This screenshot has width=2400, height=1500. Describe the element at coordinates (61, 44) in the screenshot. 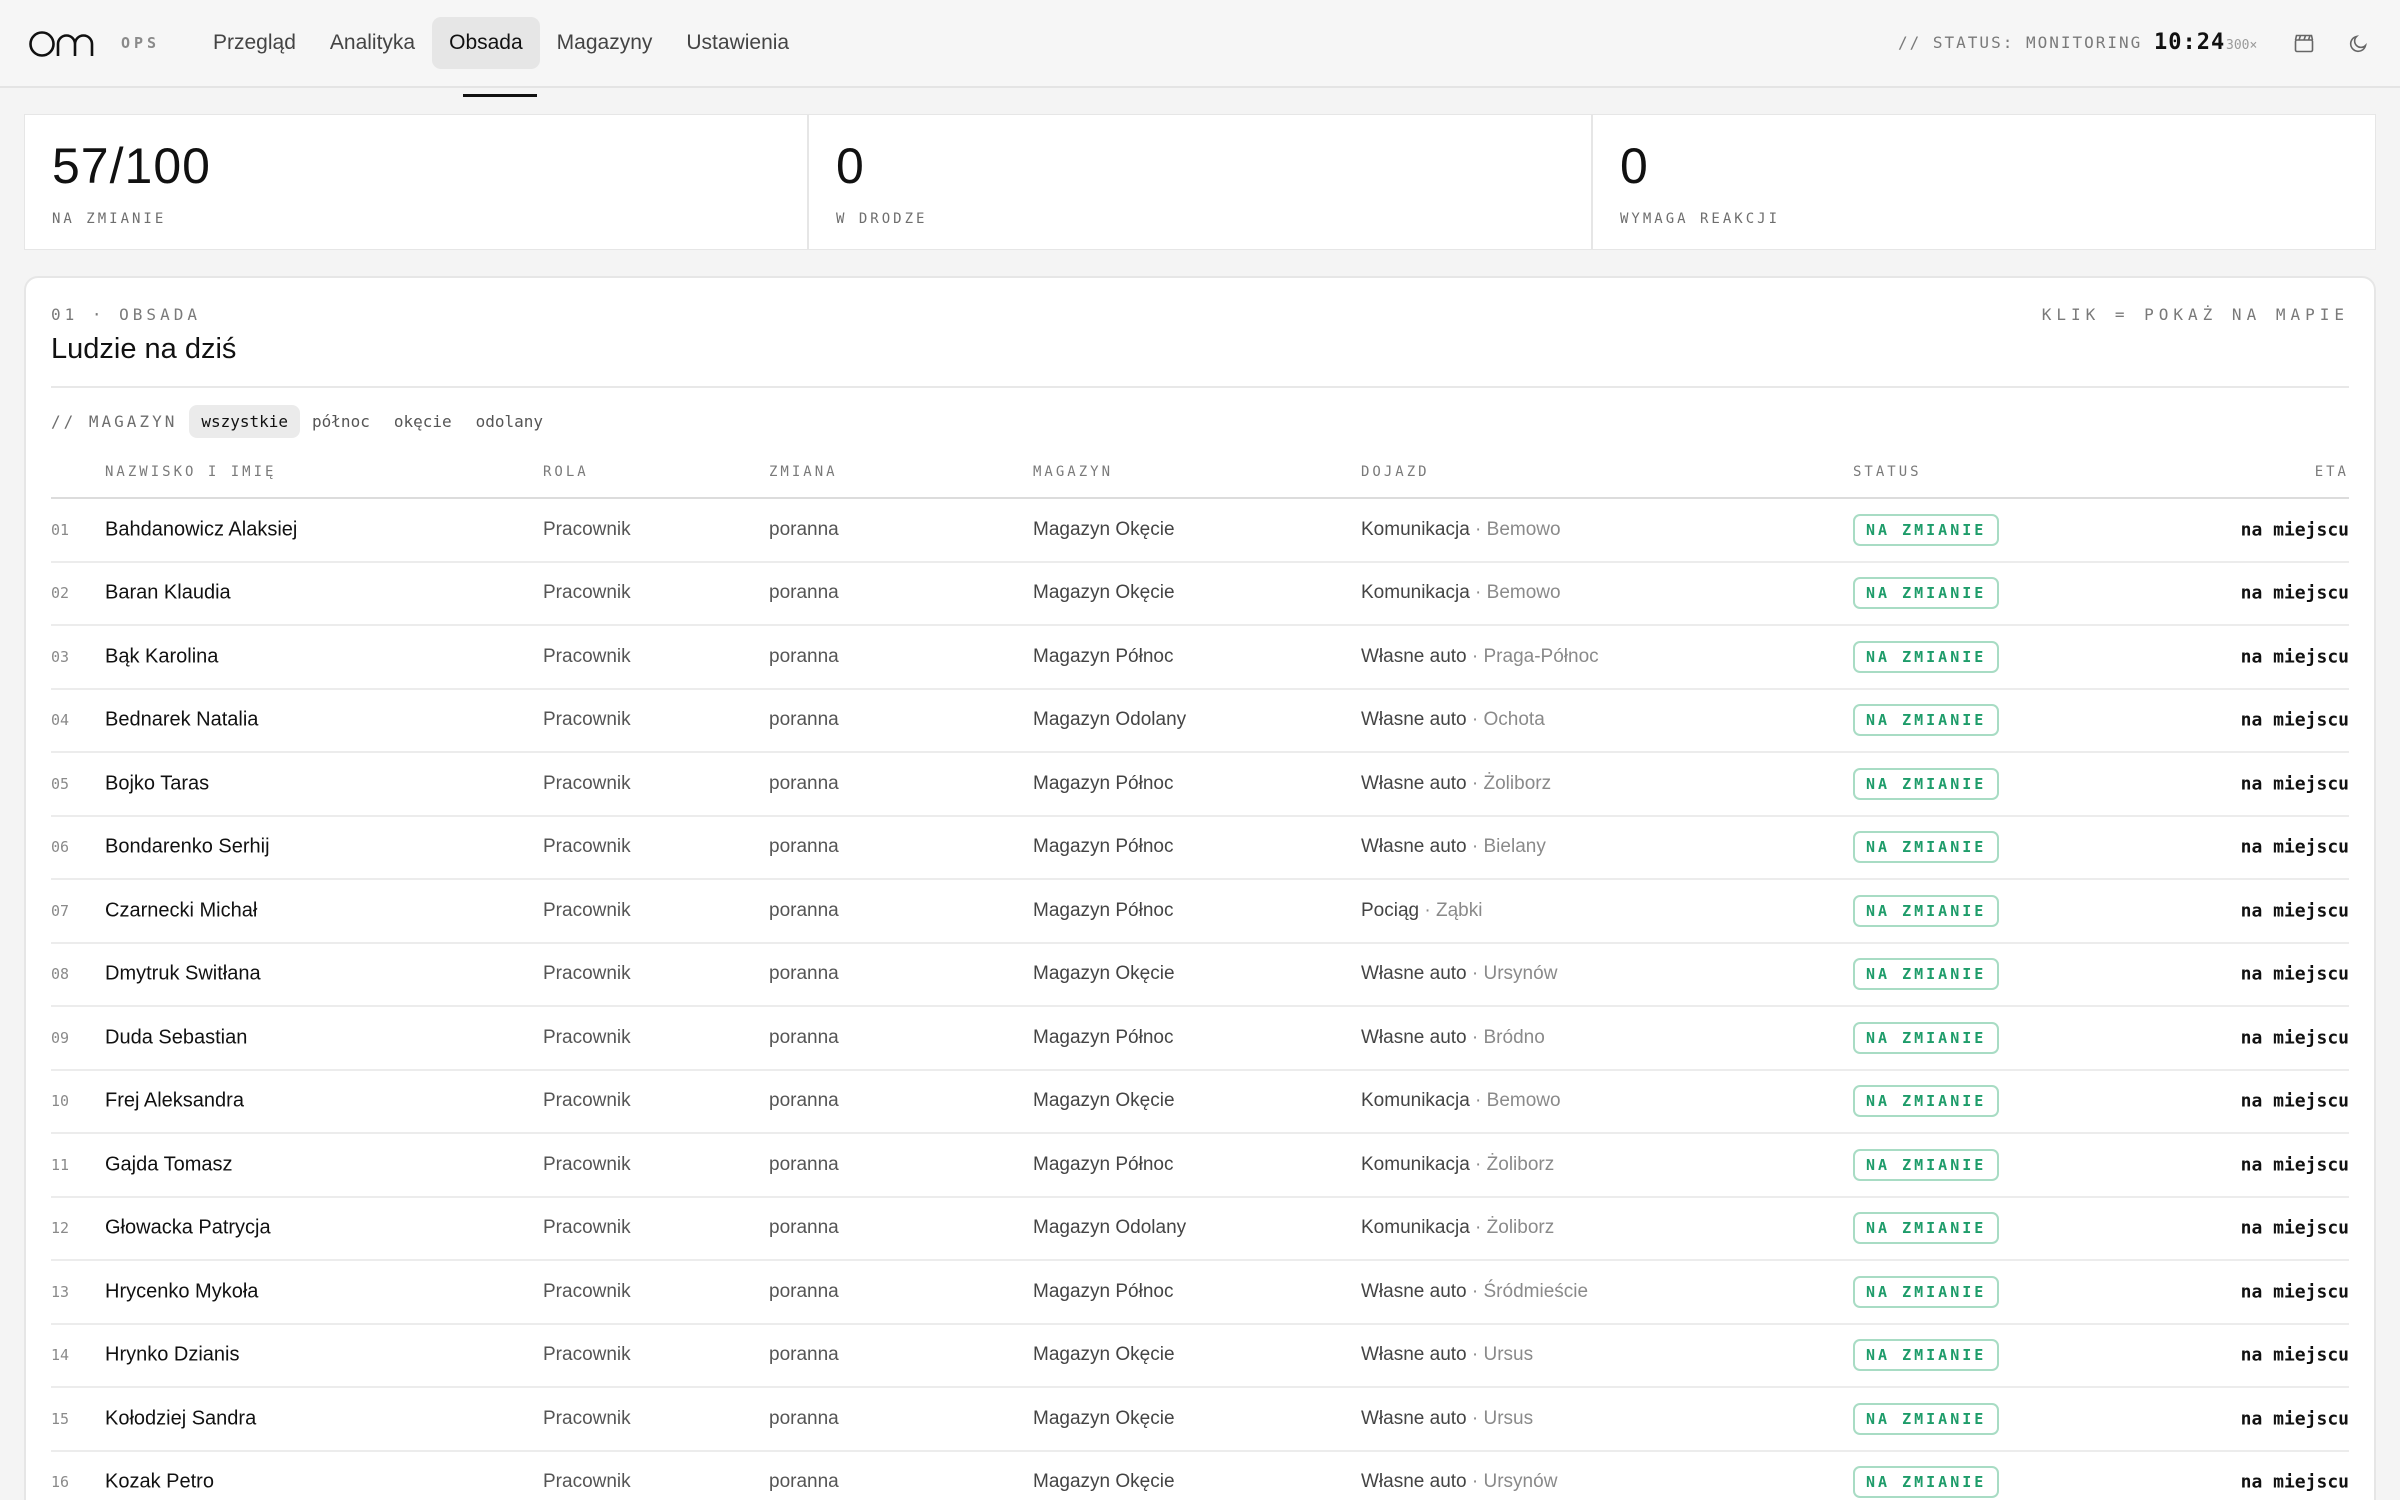

I see `logo-mark` at that location.